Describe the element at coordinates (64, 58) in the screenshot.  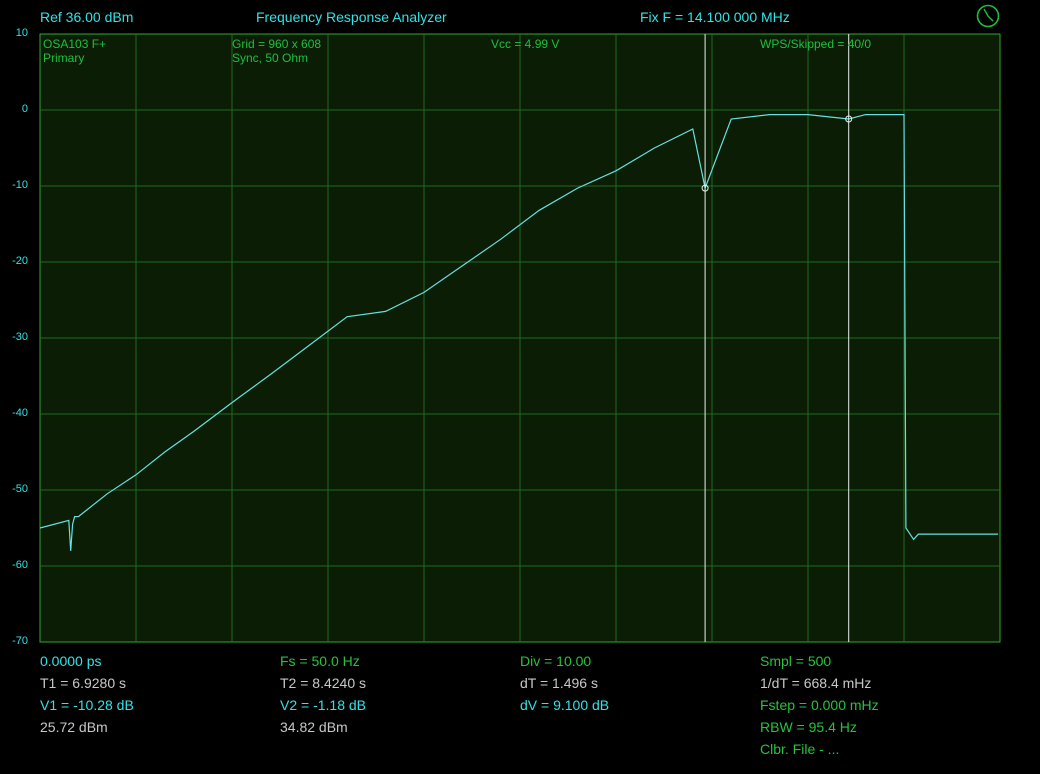
I see `channel-label: Primary` at that location.